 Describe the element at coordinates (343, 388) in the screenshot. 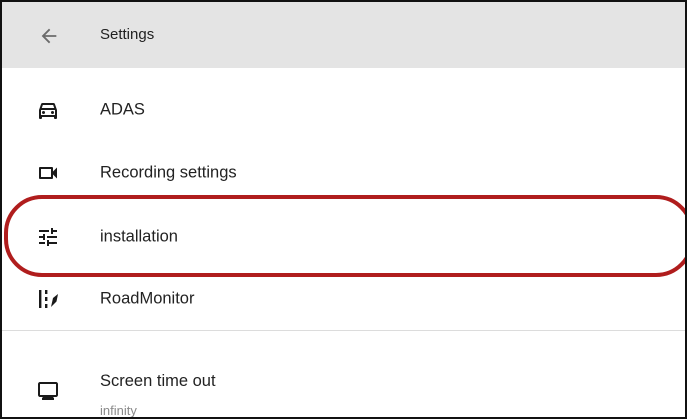

I see `settings-item-screen-timeout: Screen time out infinity` at that location.